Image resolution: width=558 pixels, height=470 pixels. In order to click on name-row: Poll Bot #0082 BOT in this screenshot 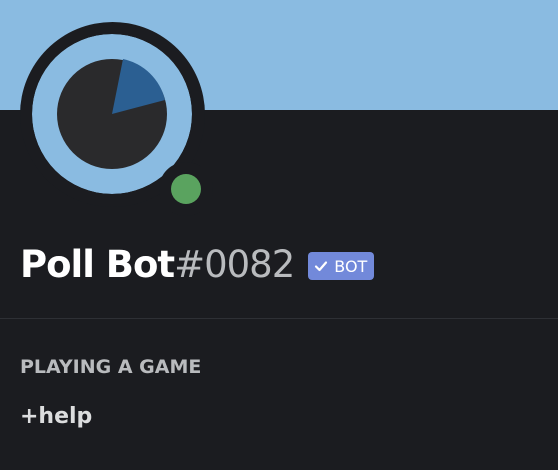, I will do `click(197, 264)`.